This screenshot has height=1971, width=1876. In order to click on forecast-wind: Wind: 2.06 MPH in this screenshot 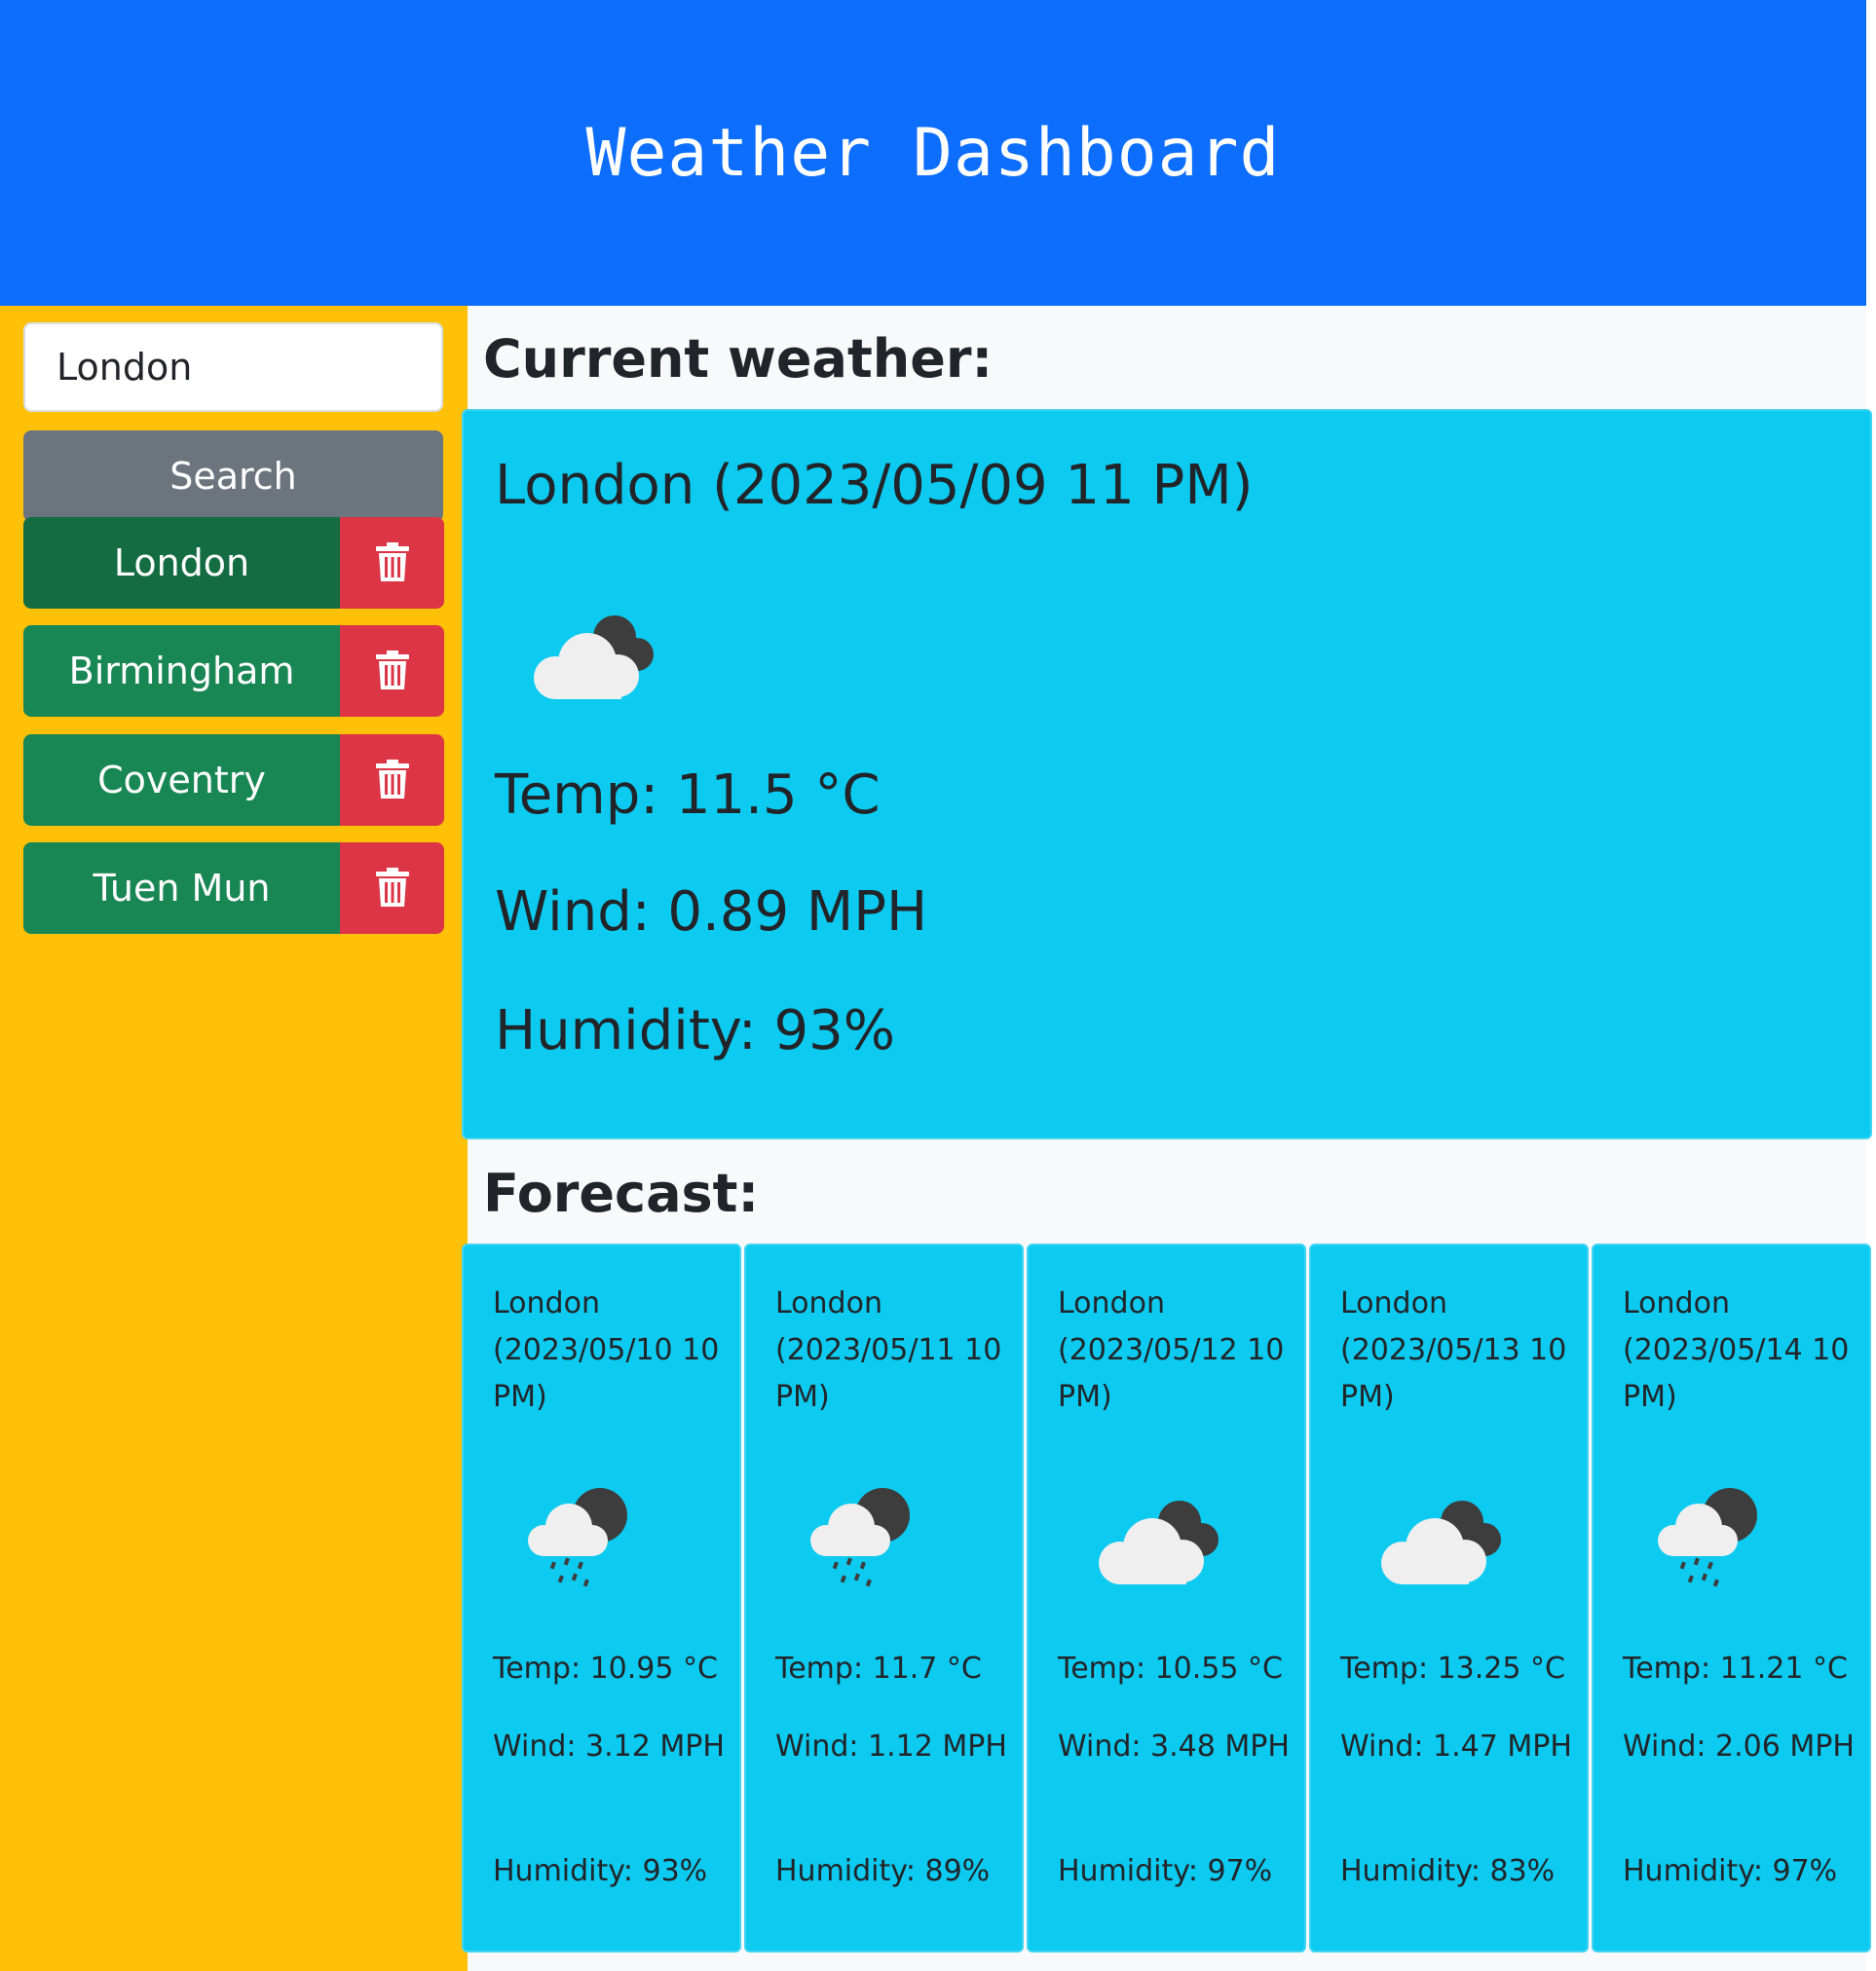, I will do `click(1739, 1746)`.